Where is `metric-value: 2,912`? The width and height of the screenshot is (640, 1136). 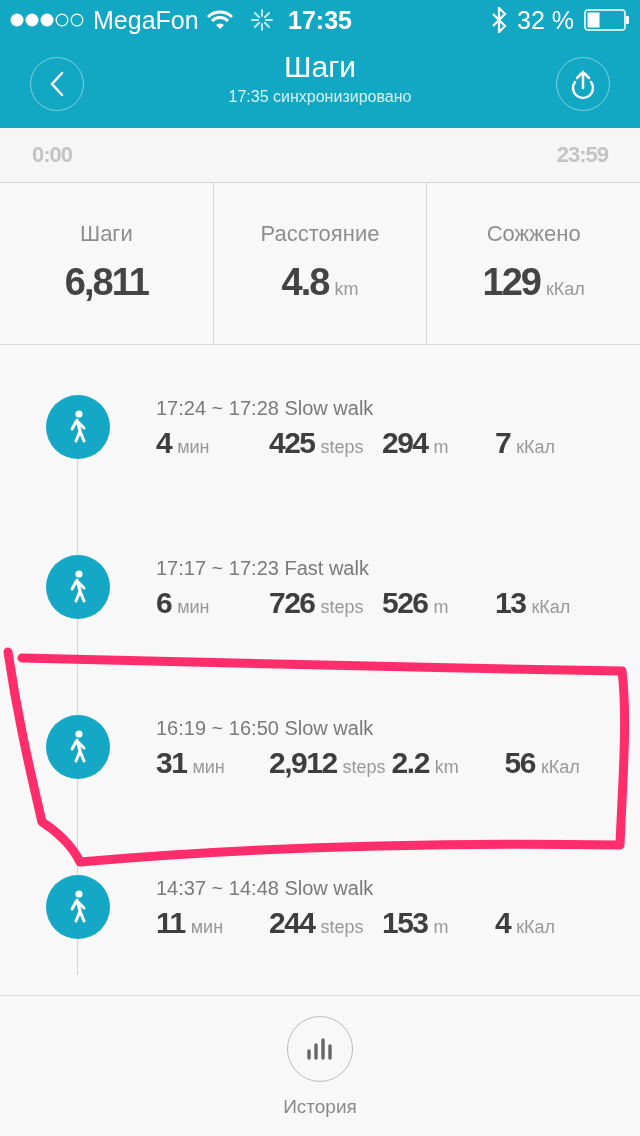 metric-value: 2,912 is located at coordinates (303, 763).